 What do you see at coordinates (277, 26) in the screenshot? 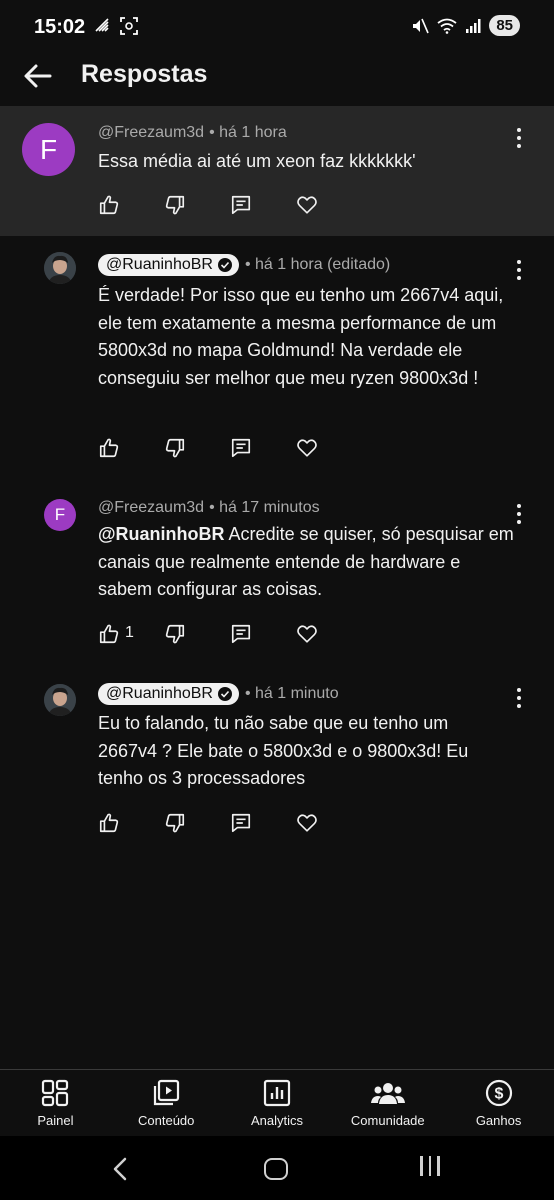
I see `status-bar: 15:02 85` at bounding box center [277, 26].